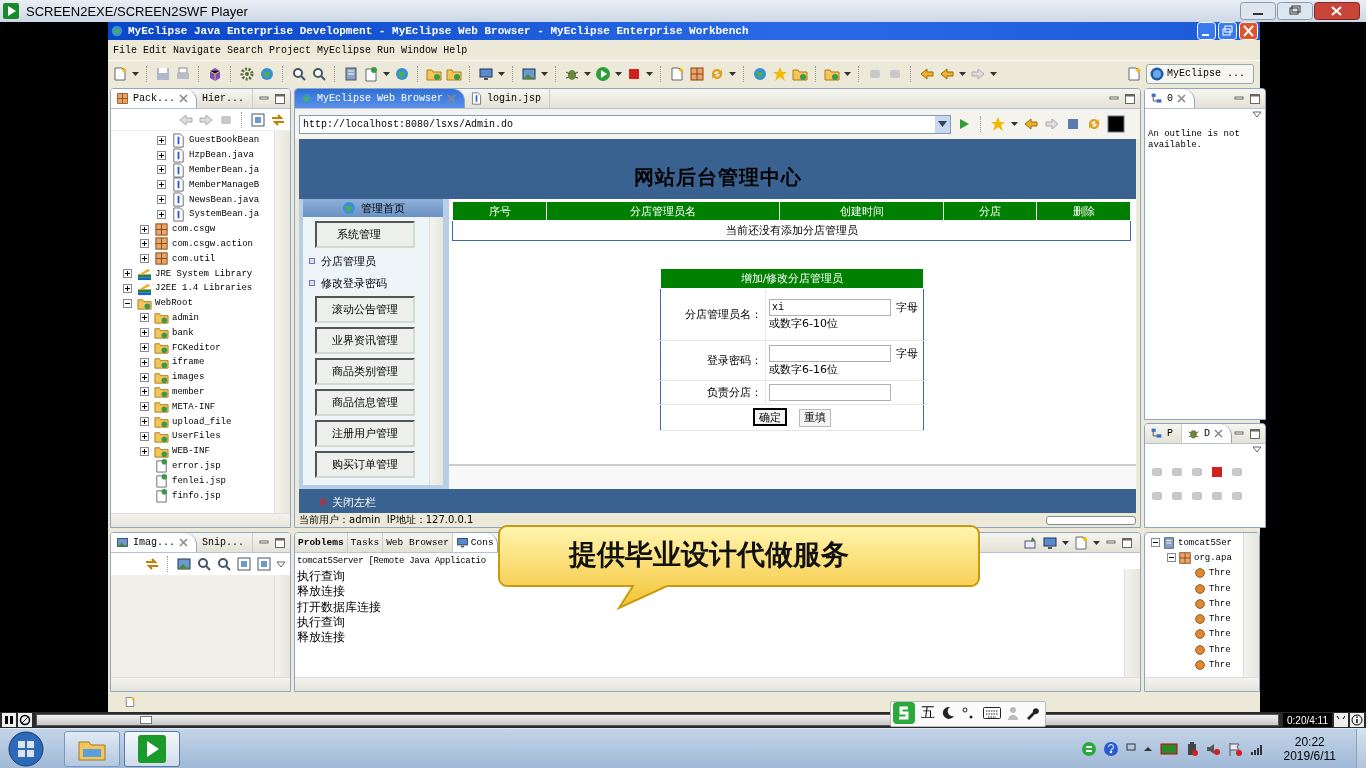  Describe the element at coordinates (155, 50) in the screenshot. I see `menu-item: Edit` at that location.